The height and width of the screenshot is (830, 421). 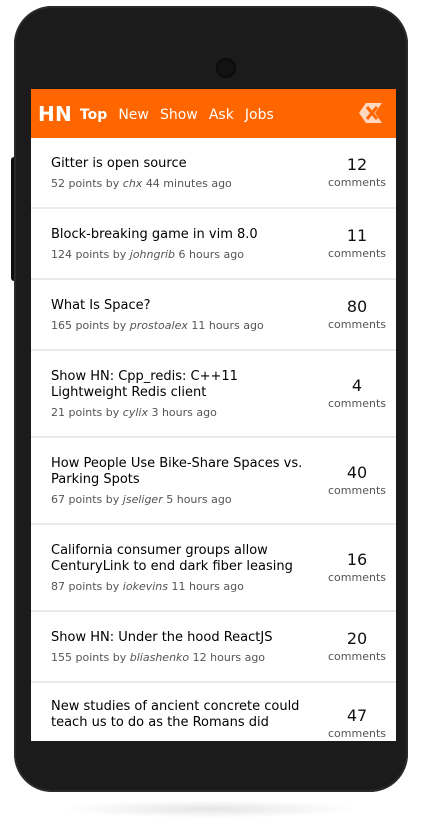 What do you see at coordinates (357, 472) in the screenshot?
I see `comment-count: 40` at bounding box center [357, 472].